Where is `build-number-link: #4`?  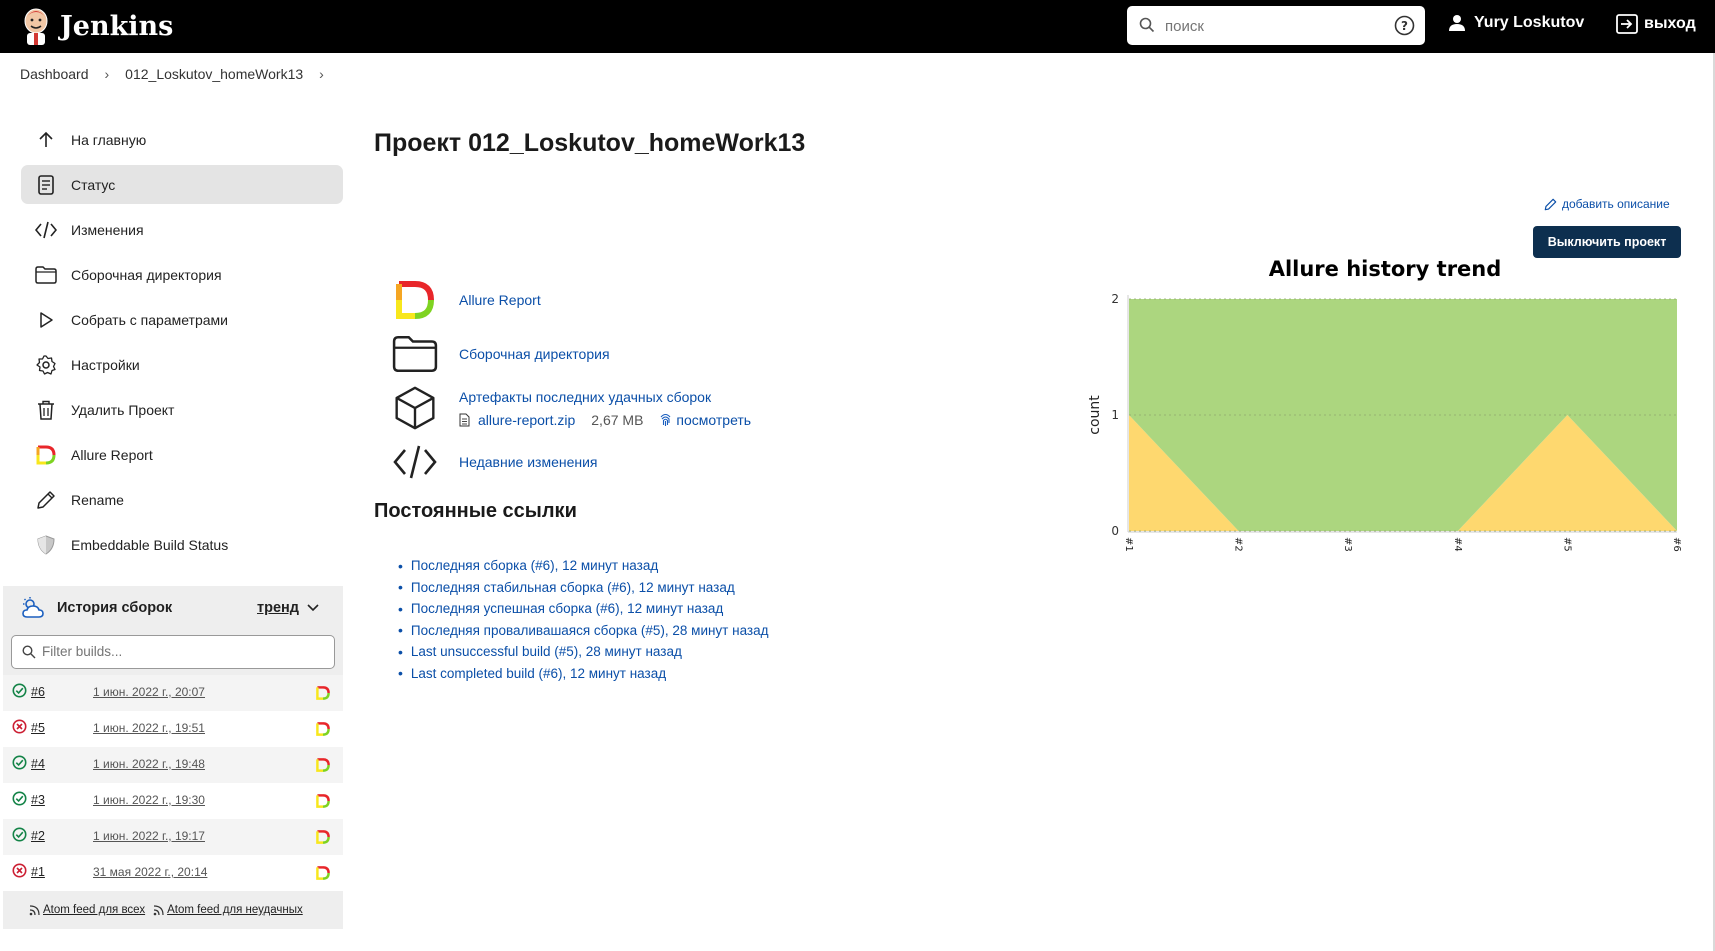
build-number-link: #4 is located at coordinates (38, 764).